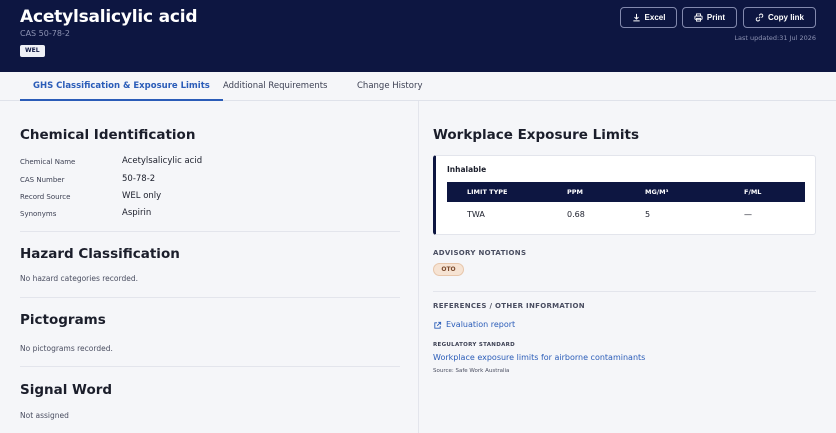 This screenshot has height=433, width=836. What do you see at coordinates (139, 179) in the screenshot?
I see `cas-number-value: 50-78-2` at bounding box center [139, 179].